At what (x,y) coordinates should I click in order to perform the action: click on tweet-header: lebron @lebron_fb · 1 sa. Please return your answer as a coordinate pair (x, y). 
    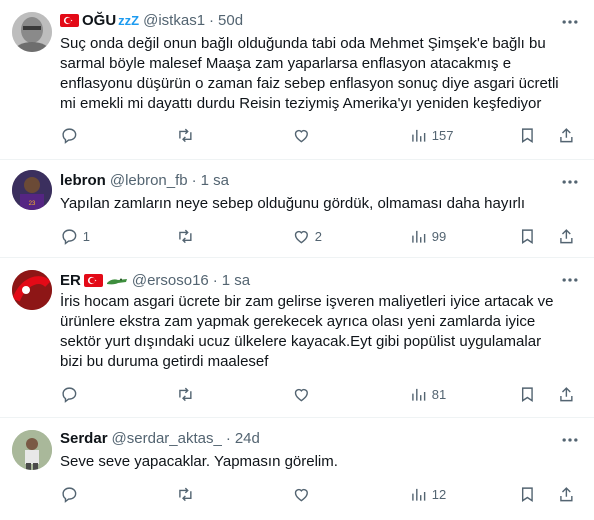
    Looking at the image, I should click on (144, 180).